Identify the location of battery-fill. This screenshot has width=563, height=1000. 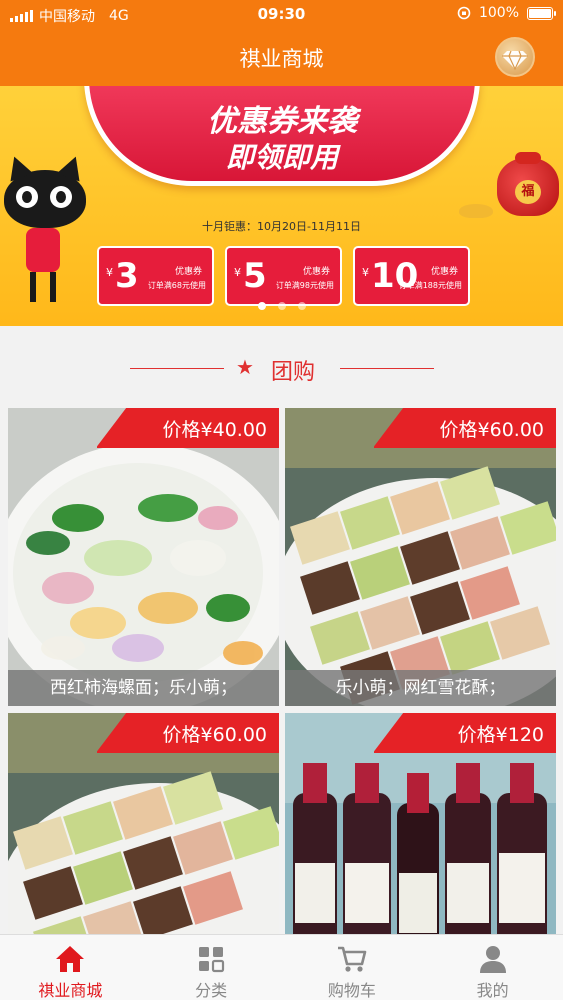
(540, 13).